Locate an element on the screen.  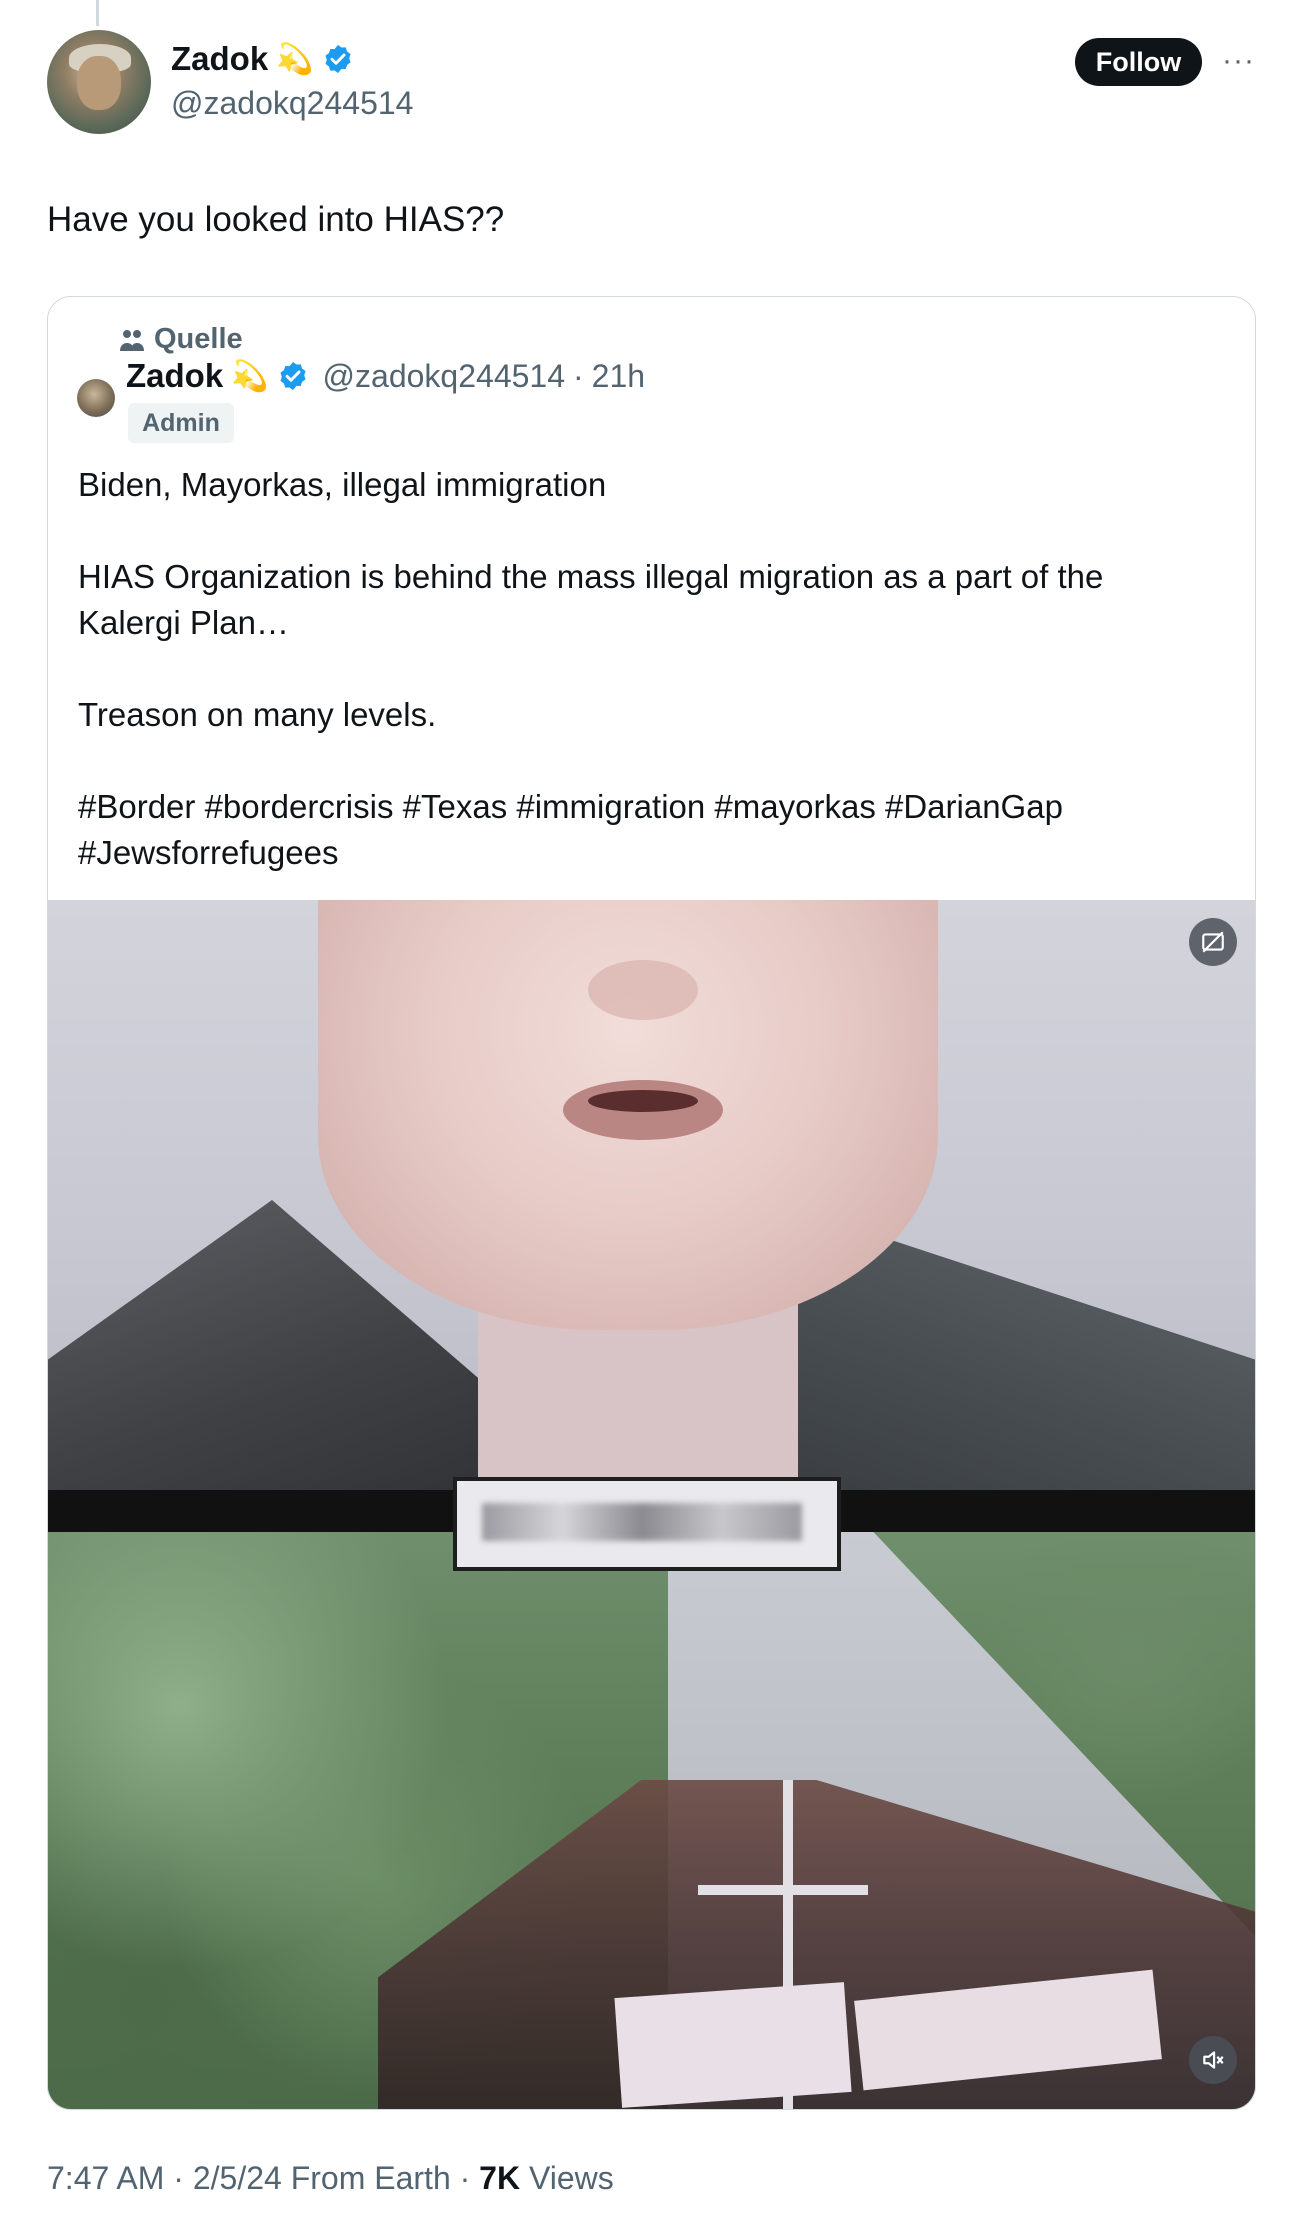
author-handle: @zadokq244514 is located at coordinates (292, 103).